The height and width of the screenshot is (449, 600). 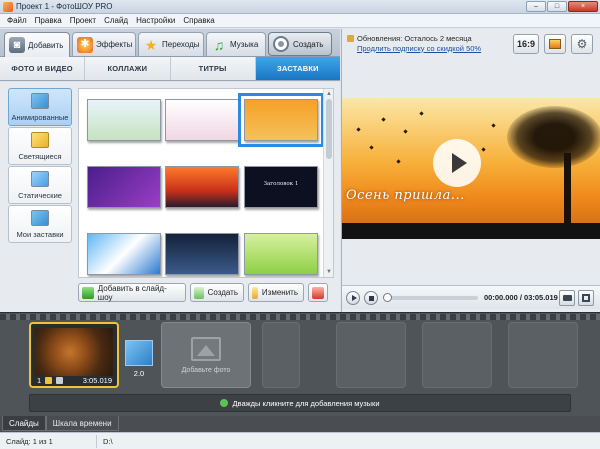 I want to click on tab-music-label: Музыка, so click(x=244, y=44).